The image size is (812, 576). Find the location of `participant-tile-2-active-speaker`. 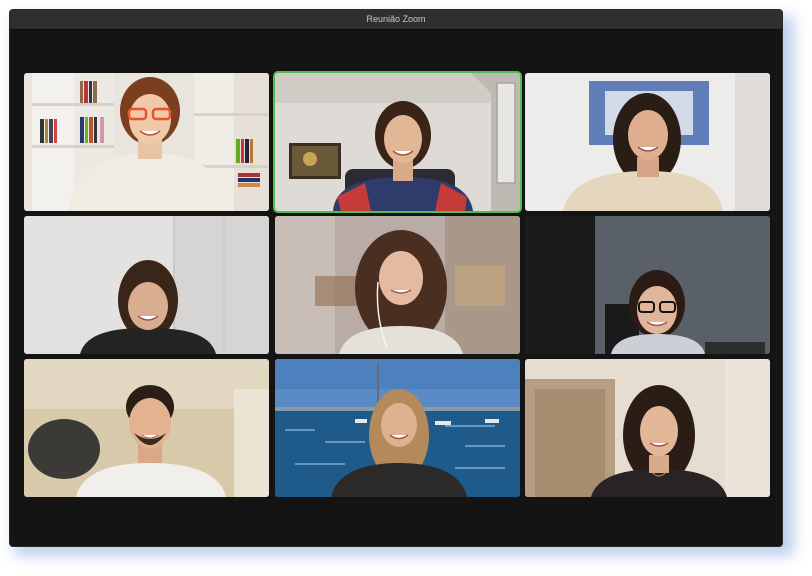

participant-tile-2-active-speaker is located at coordinates (397, 142).